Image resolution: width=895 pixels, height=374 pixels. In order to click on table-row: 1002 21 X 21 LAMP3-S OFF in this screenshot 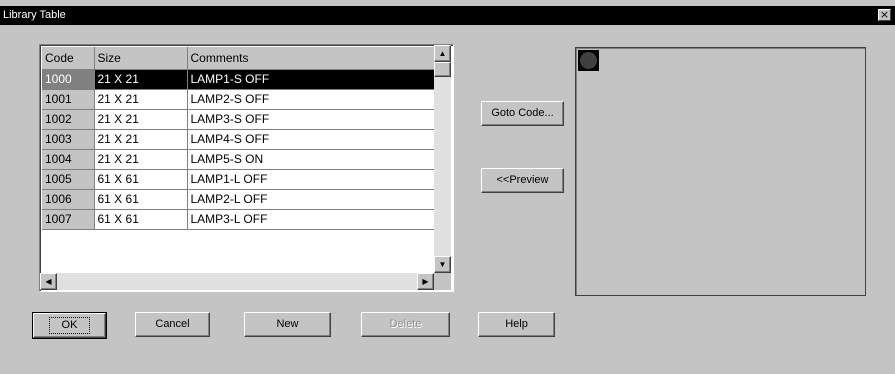, I will do `click(239, 119)`.